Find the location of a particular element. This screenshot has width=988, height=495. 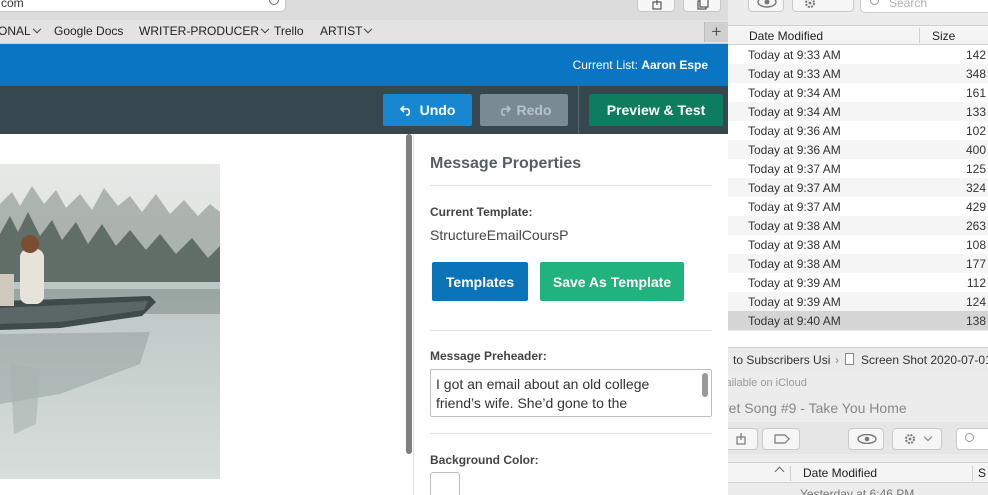

bookmark-folder-personal: ONAL is located at coordinates (20, 31).